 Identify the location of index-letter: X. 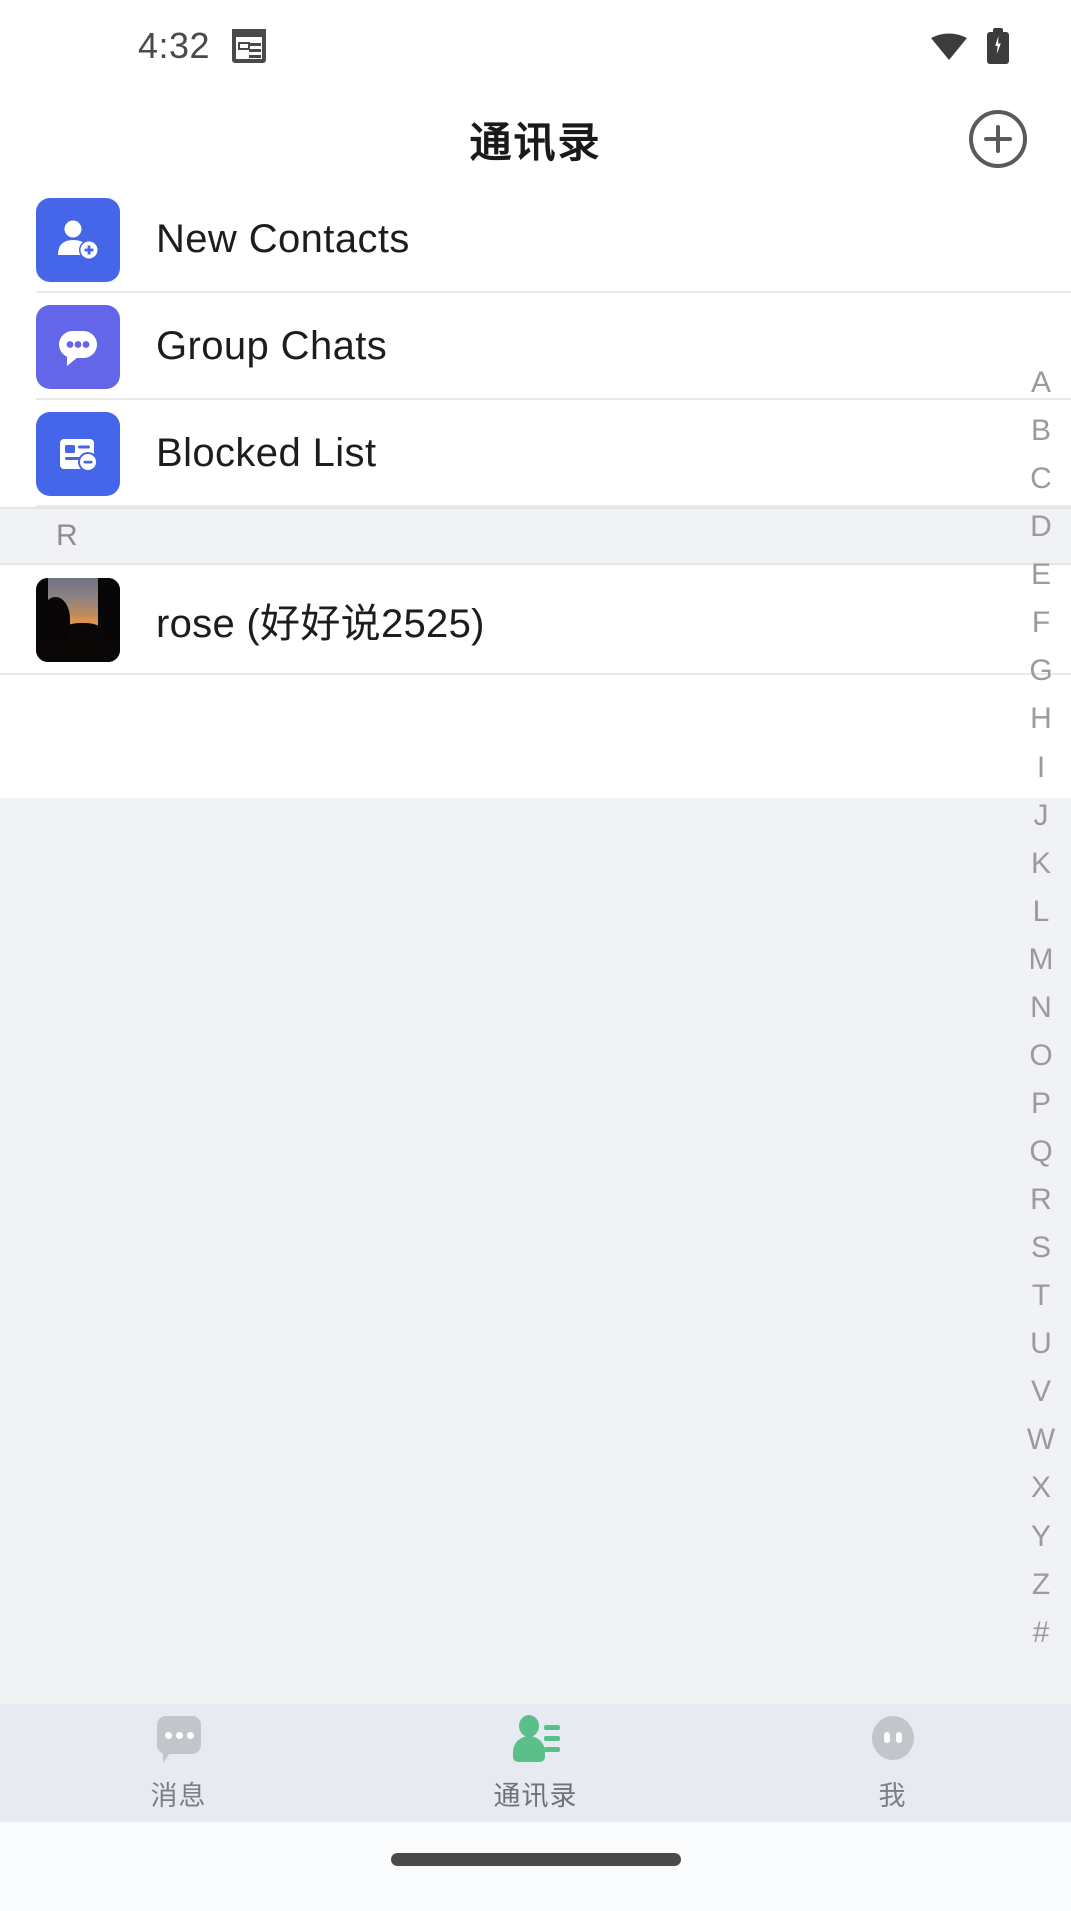
(1041, 1488).